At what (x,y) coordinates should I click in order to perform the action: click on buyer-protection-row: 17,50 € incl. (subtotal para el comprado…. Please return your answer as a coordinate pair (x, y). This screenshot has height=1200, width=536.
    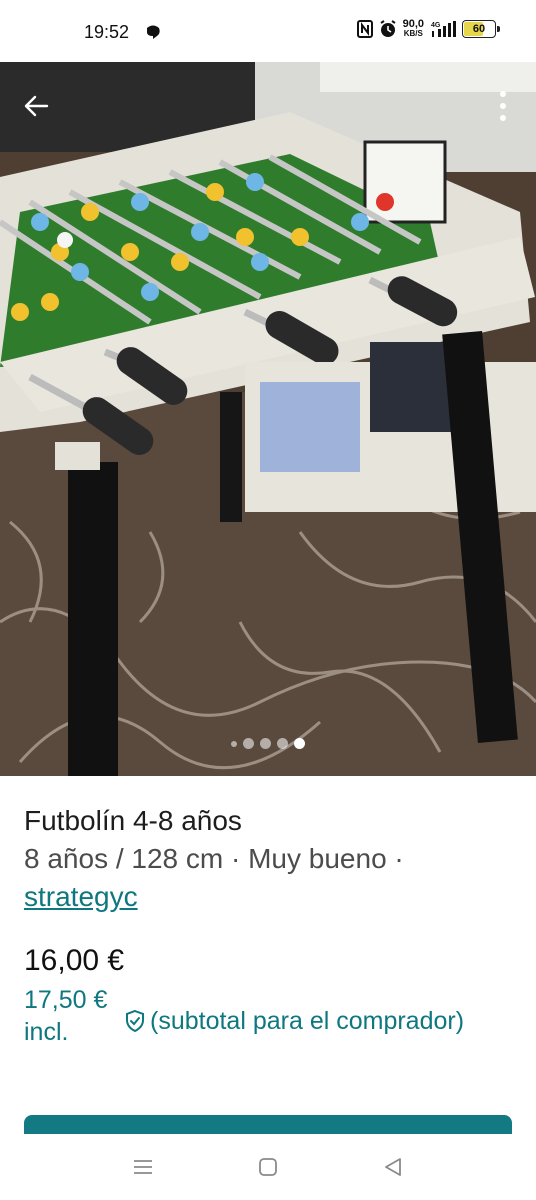
    Looking at the image, I should click on (268, 1017).